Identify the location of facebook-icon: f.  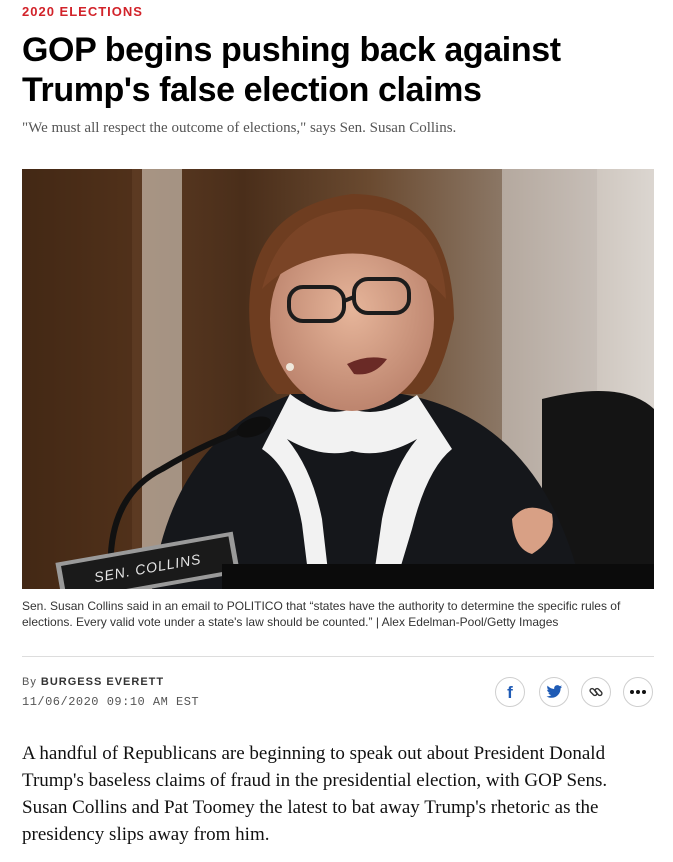
(510, 692).